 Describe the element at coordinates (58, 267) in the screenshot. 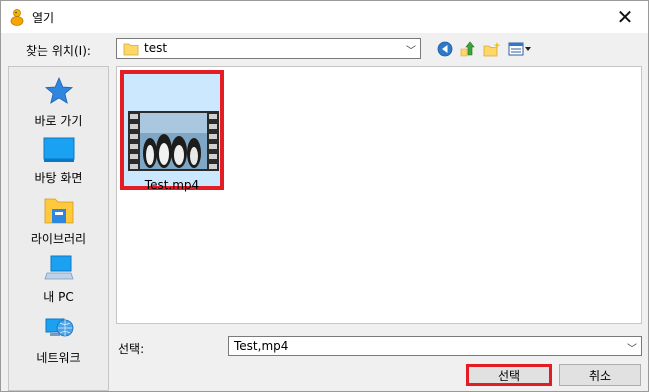

I see `this-pc-icon` at that location.